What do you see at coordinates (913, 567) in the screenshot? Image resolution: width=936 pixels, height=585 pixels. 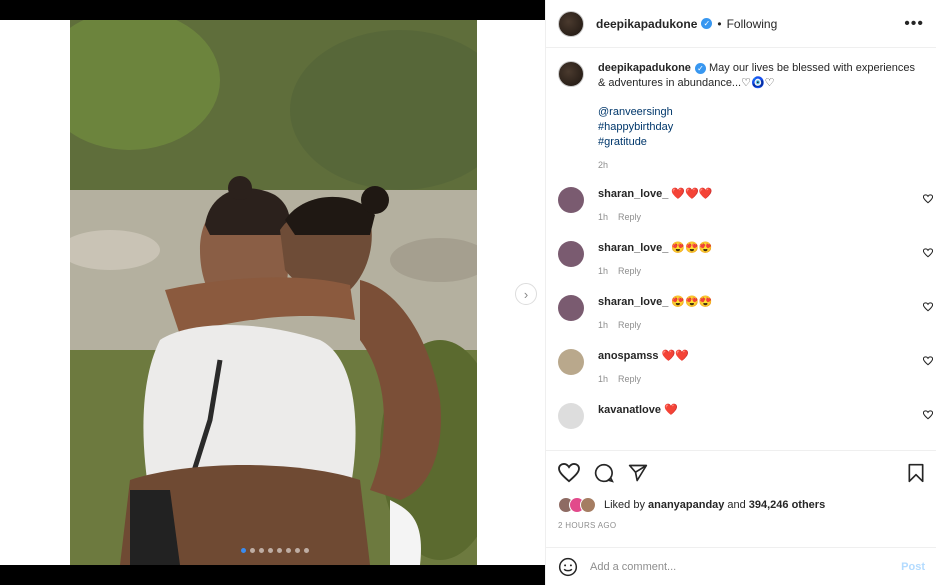 I see `post-comment-button: Post` at bounding box center [913, 567].